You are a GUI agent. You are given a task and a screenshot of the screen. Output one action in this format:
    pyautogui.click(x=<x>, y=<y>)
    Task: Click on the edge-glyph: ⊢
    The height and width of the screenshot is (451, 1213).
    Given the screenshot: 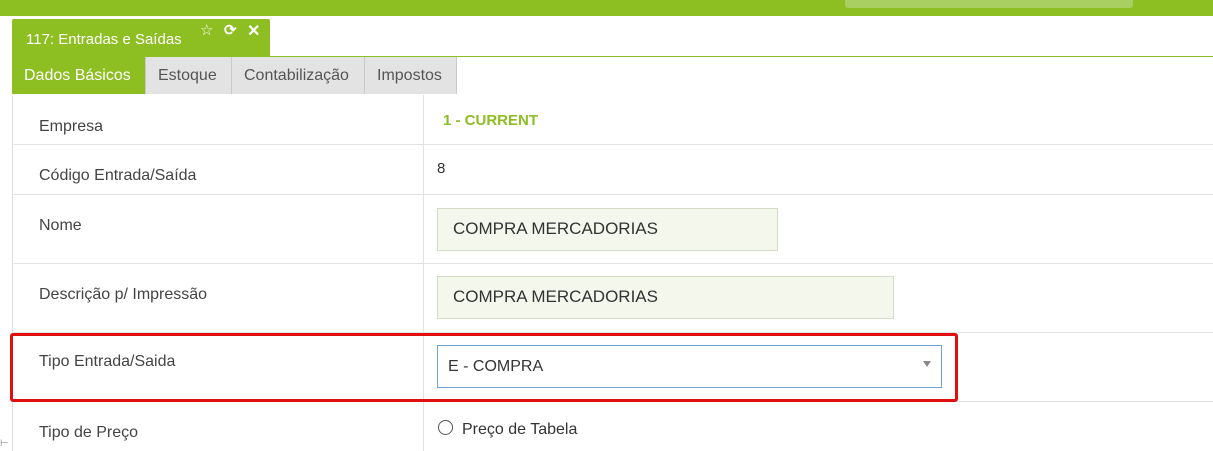 What is the action you would take?
    pyautogui.click(x=4, y=443)
    